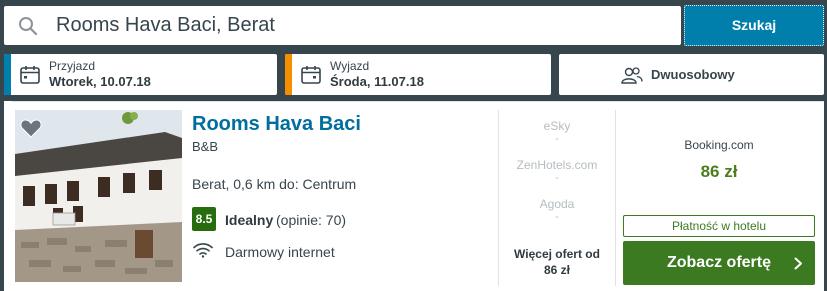 The height and width of the screenshot is (291, 827). I want to click on card-top-divider, so click(418, 101).